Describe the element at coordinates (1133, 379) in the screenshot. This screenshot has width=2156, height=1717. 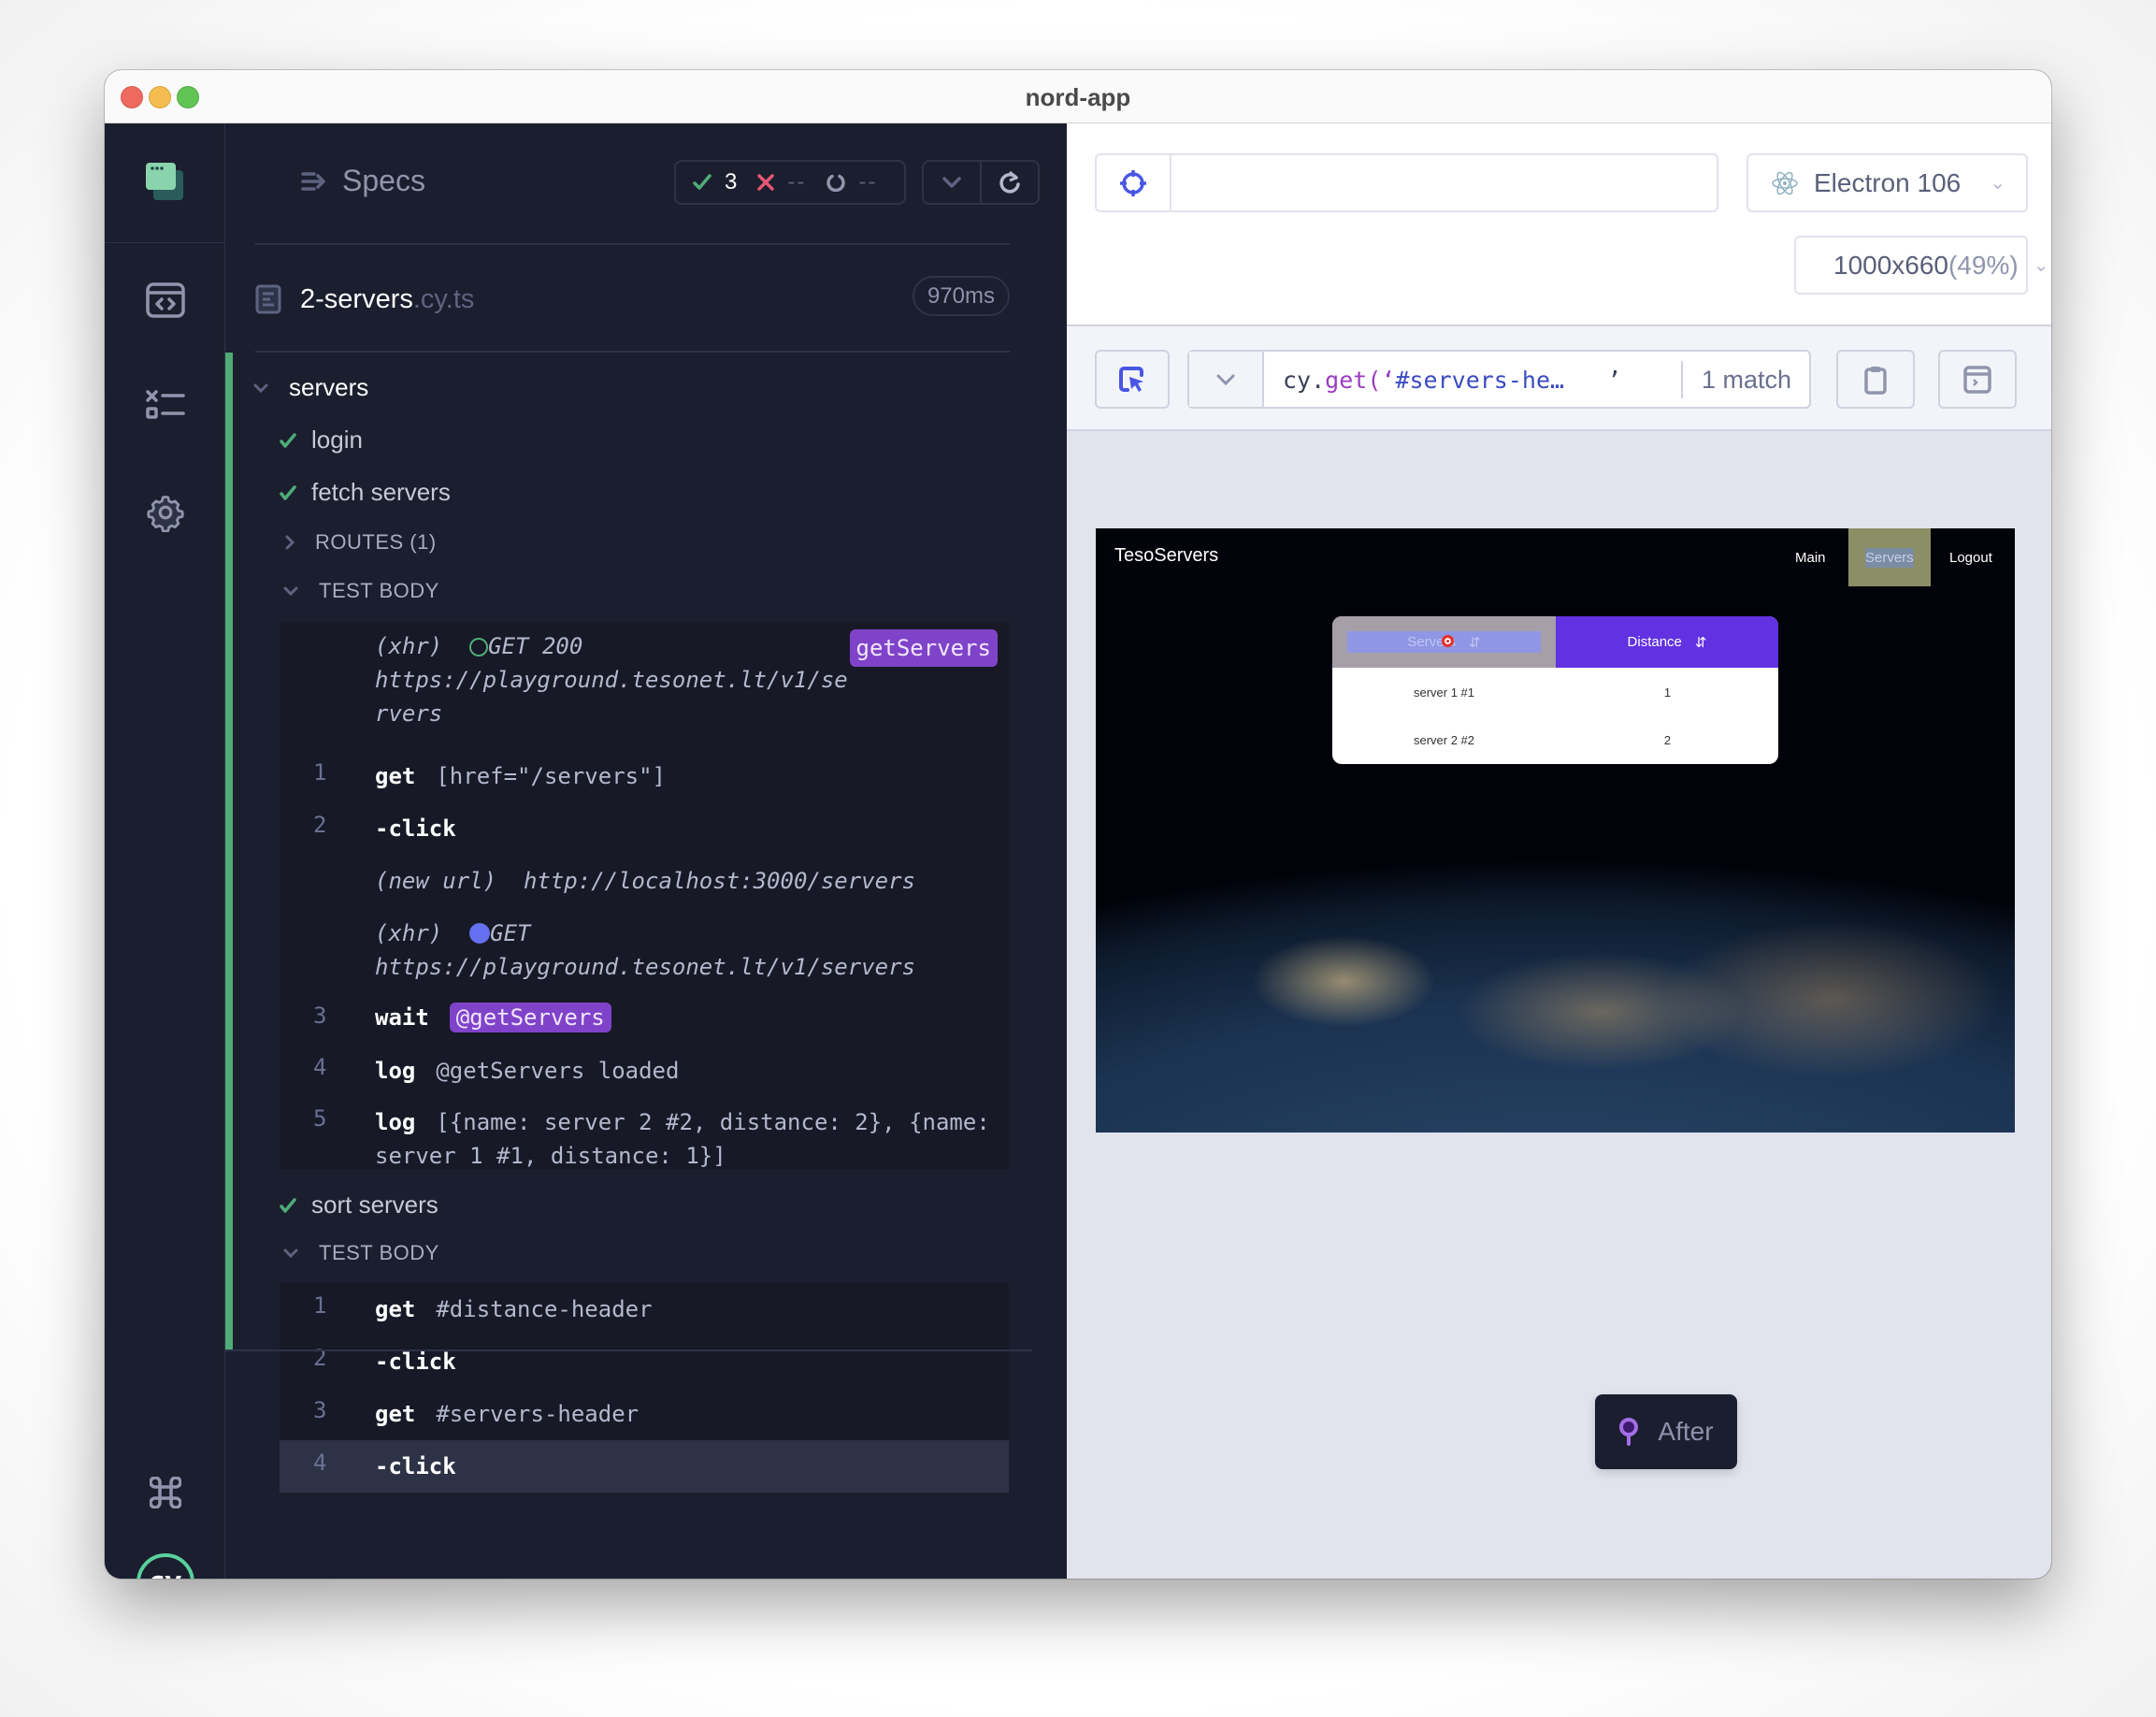
I see `element-picker-button` at that location.